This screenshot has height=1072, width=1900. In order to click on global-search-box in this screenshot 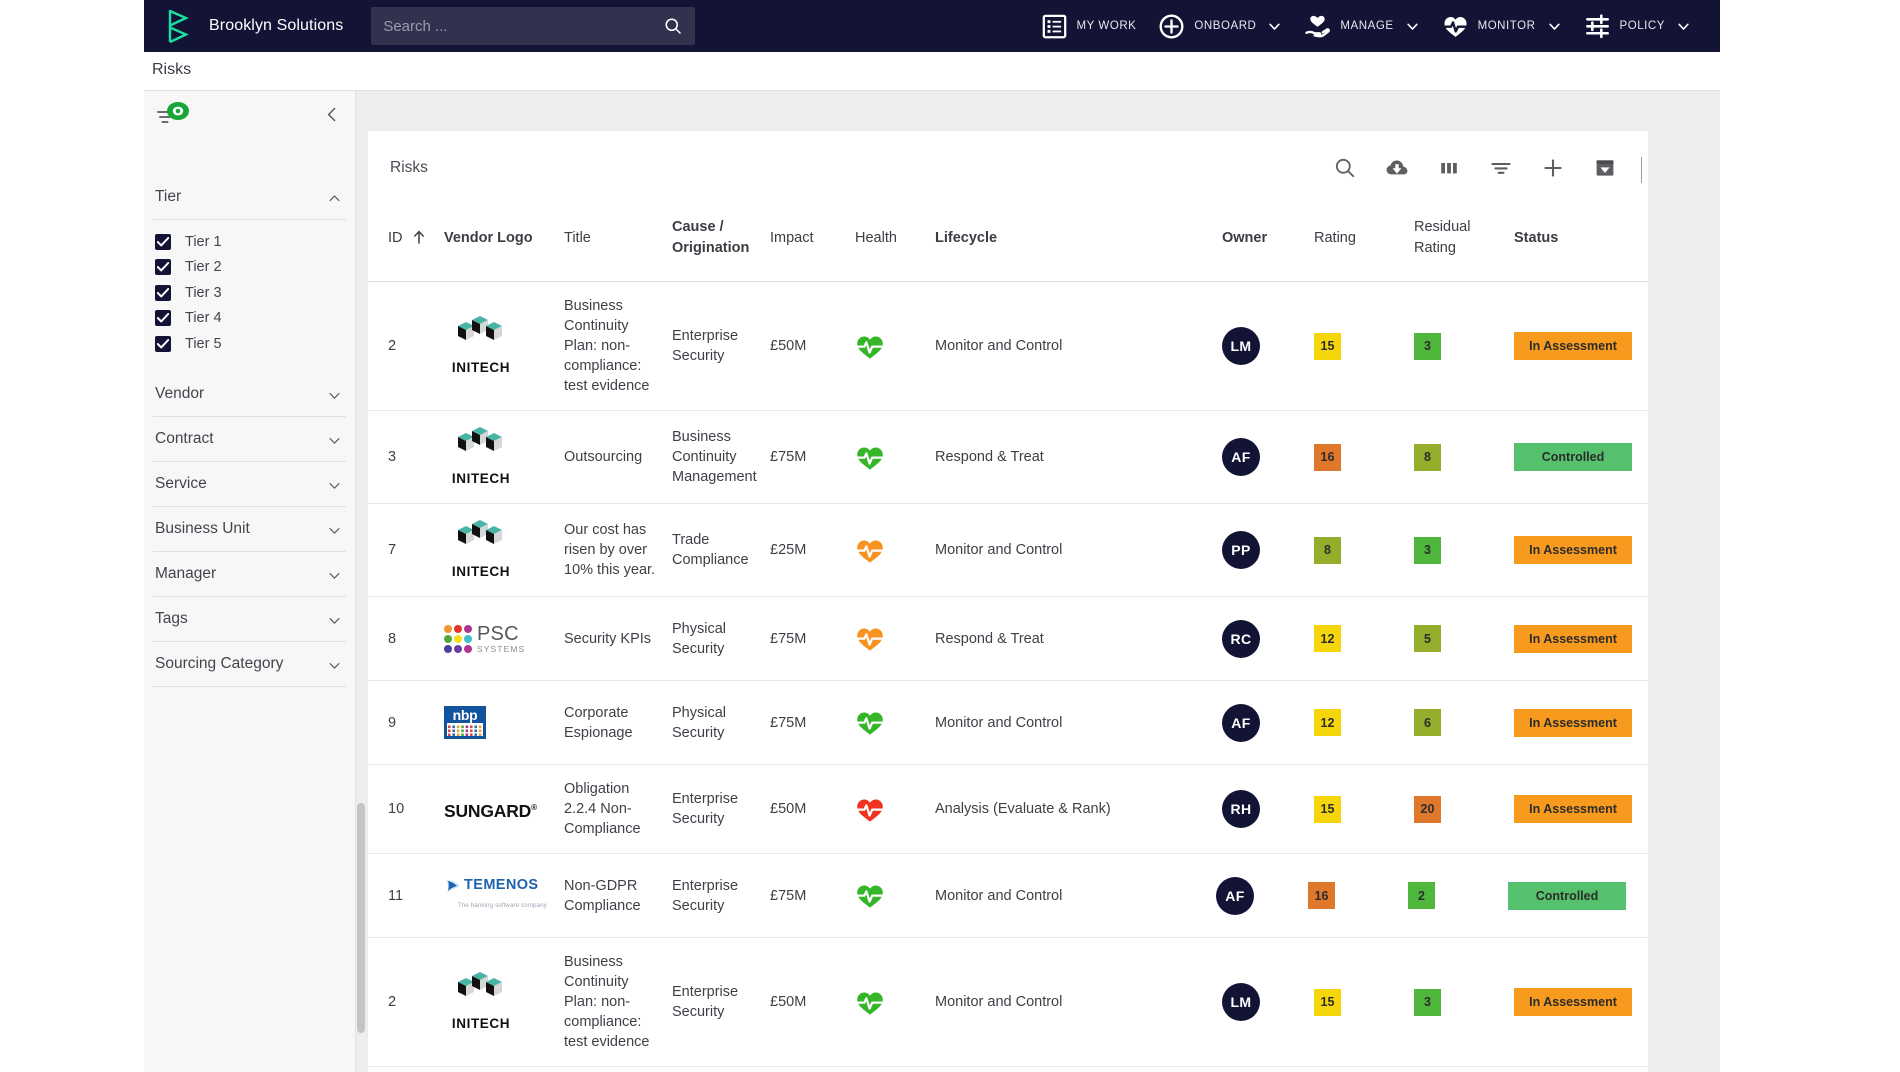, I will do `click(533, 26)`.